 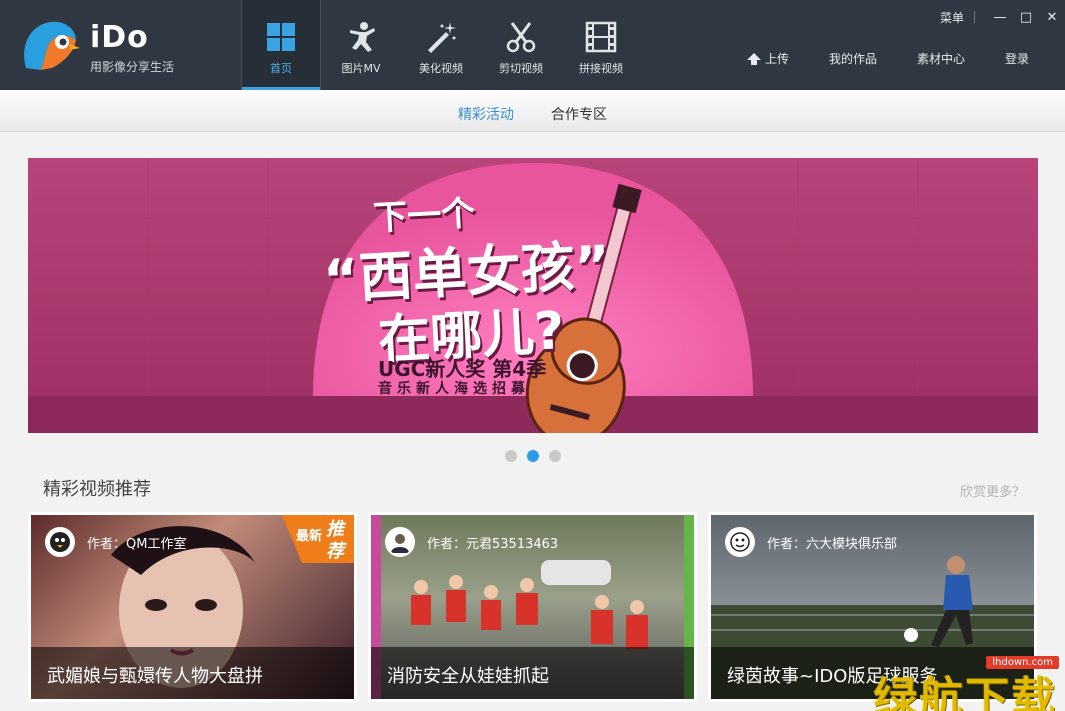 What do you see at coordinates (281, 37) in the screenshot?
I see `home-grid-icon` at bounding box center [281, 37].